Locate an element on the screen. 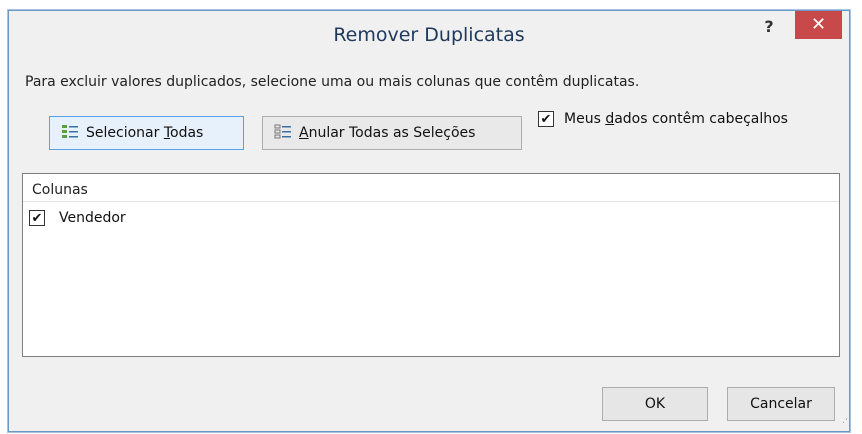 This screenshot has width=862, height=434. headers-checkbox-label: Meus dados contêm cabeçalhos is located at coordinates (676, 119).